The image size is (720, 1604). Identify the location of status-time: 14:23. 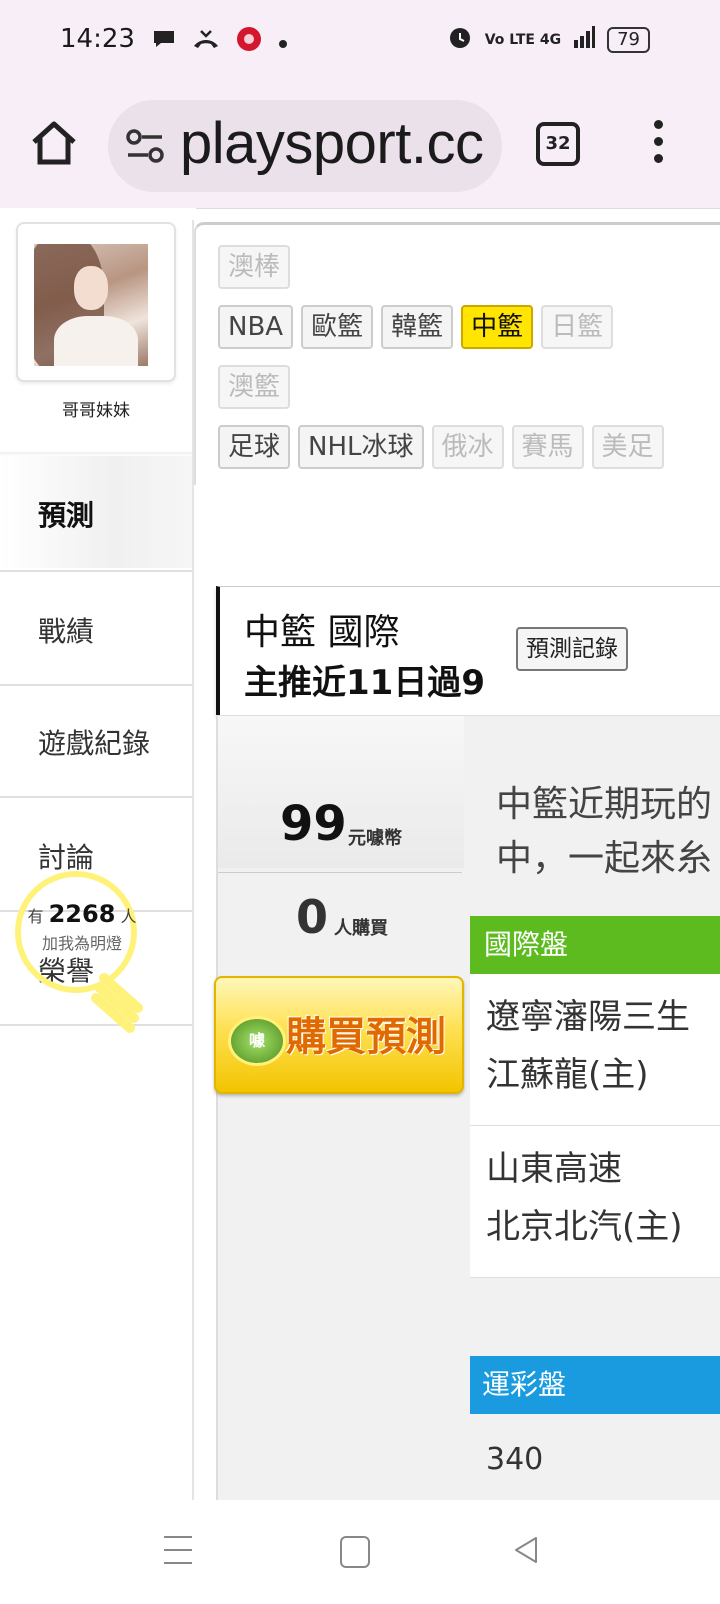
(97, 39).